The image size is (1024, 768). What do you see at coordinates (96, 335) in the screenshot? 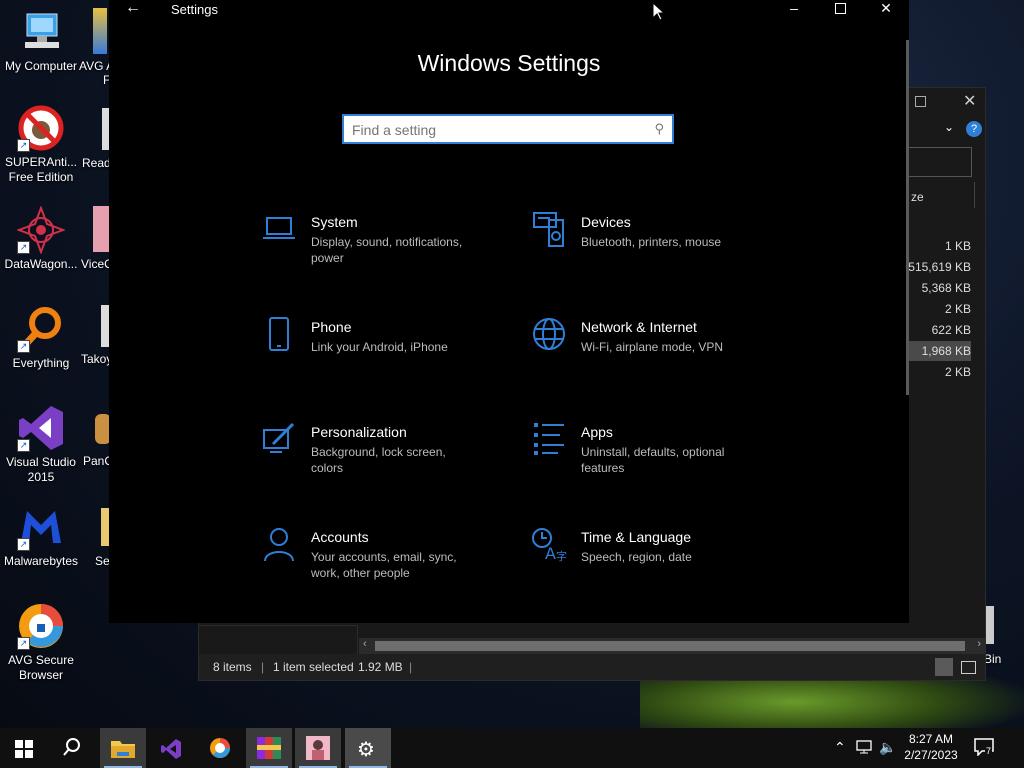
I see `partial-icon-takoy: Takoy` at bounding box center [96, 335].